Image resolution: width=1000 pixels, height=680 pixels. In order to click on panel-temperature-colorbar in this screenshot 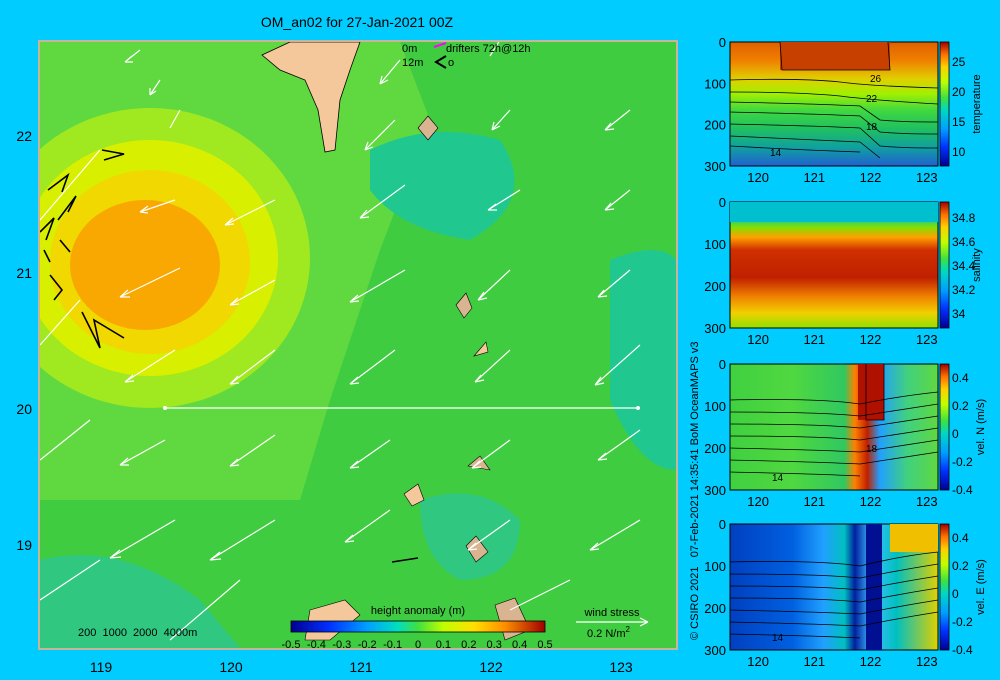, I will do `click(944, 104)`.